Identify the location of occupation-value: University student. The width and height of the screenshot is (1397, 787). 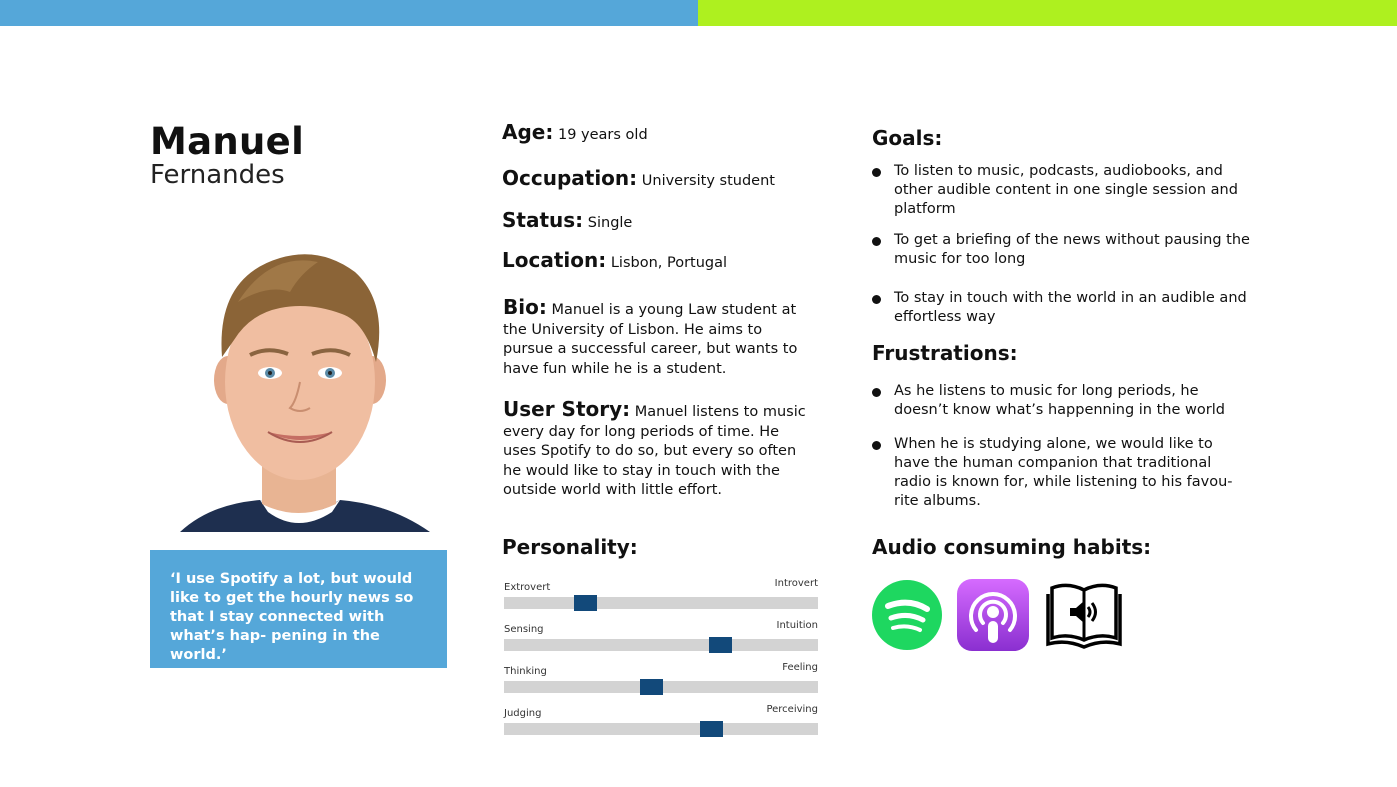
(708, 181).